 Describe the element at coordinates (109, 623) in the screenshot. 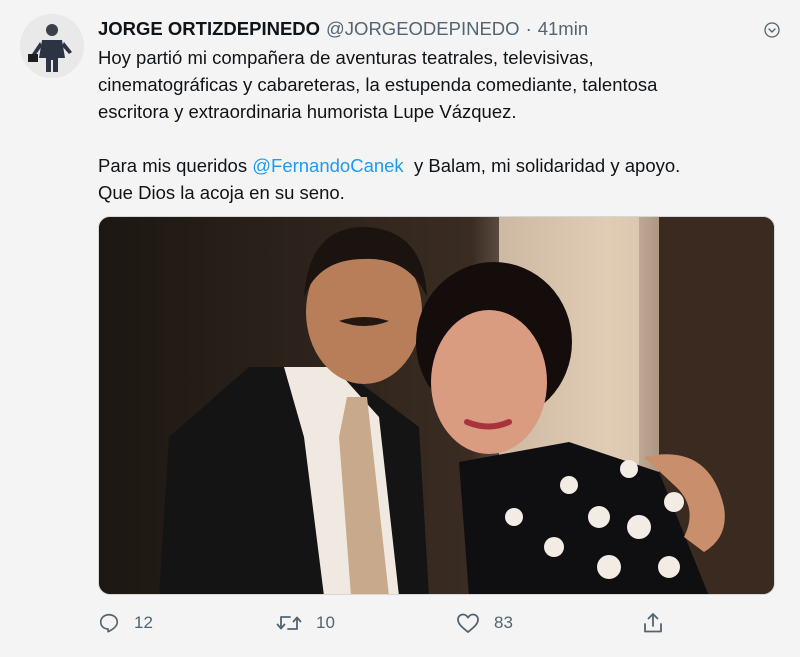

I see `reply-icon` at that location.